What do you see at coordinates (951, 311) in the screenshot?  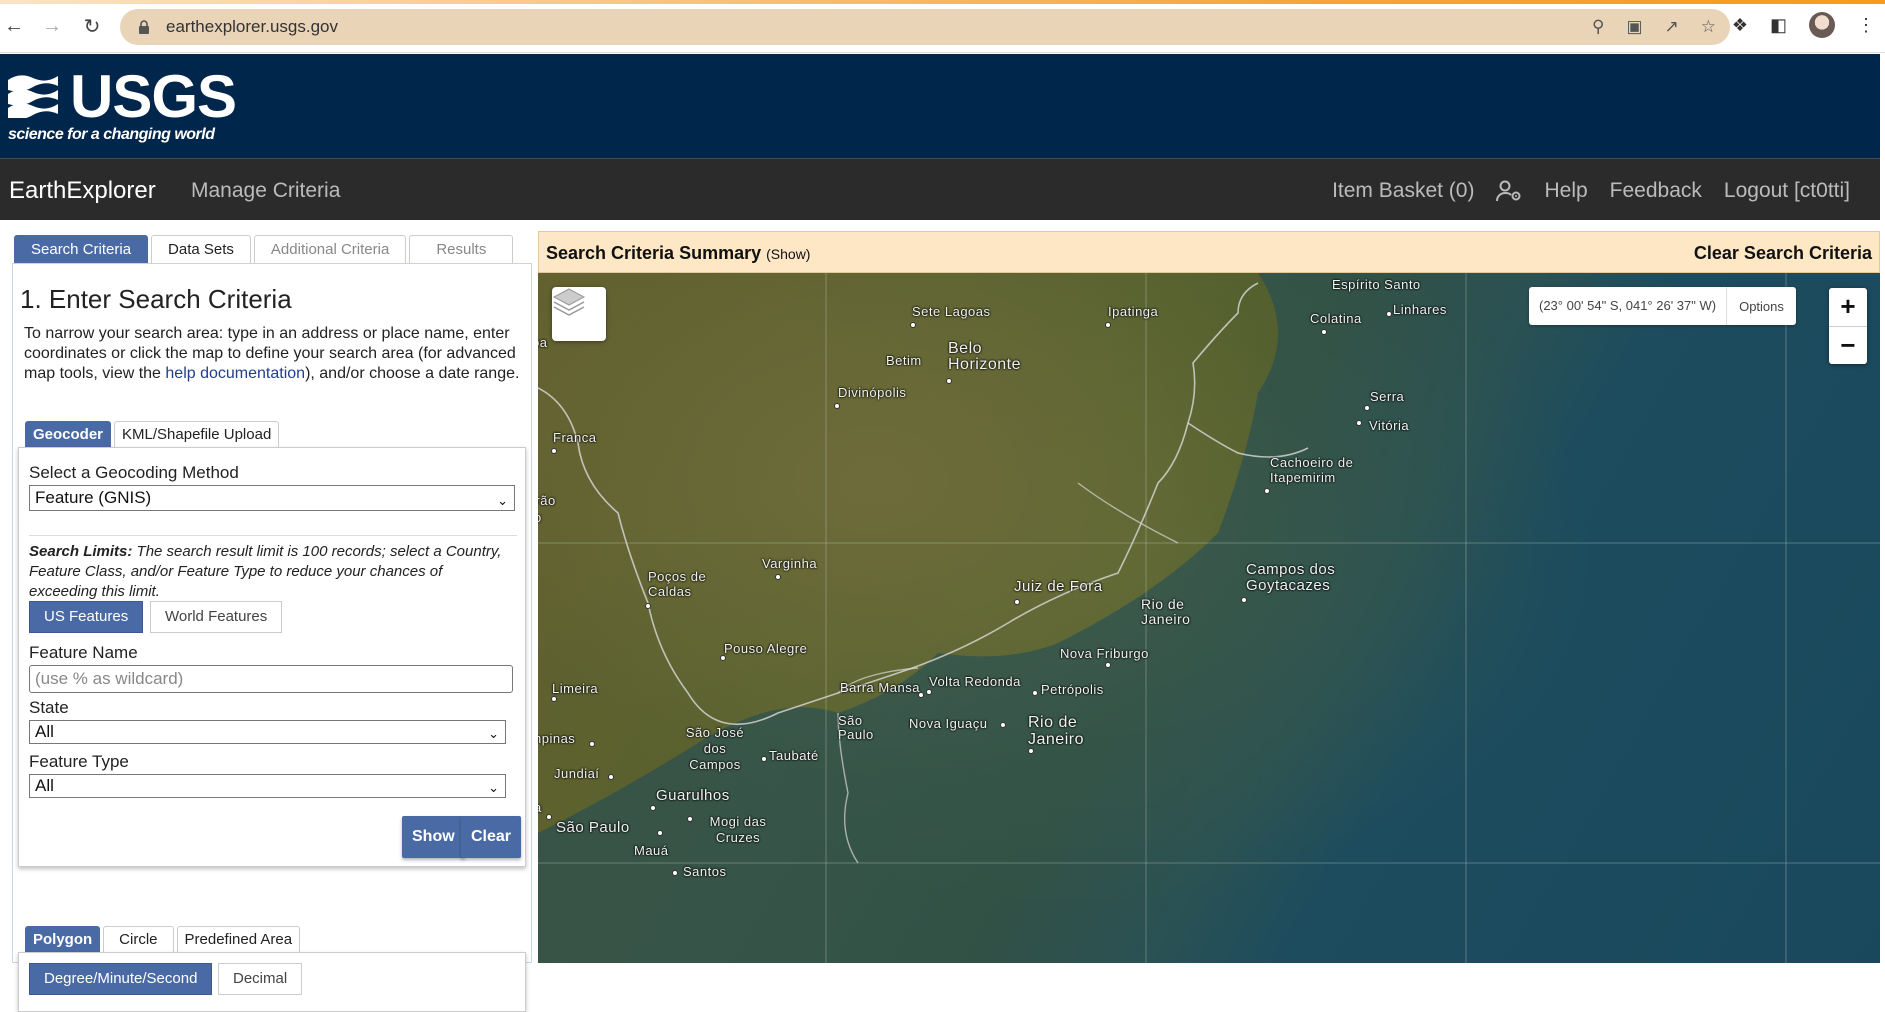 I see `city-label: Sete Lagoas` at bounding box center [951, 311].